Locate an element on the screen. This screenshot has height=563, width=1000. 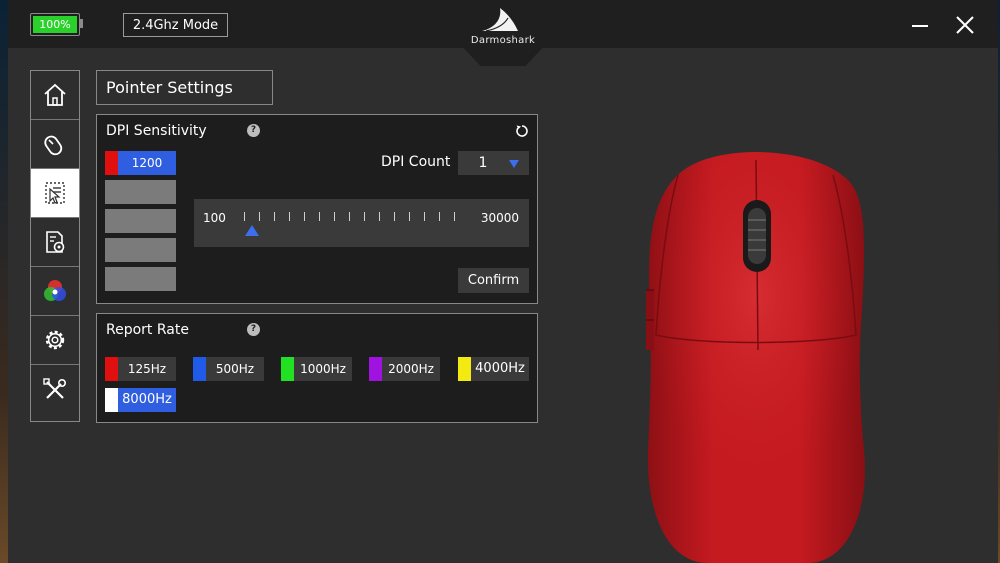
dpi-slot-color-swatch is located at coordinates (111, 163).